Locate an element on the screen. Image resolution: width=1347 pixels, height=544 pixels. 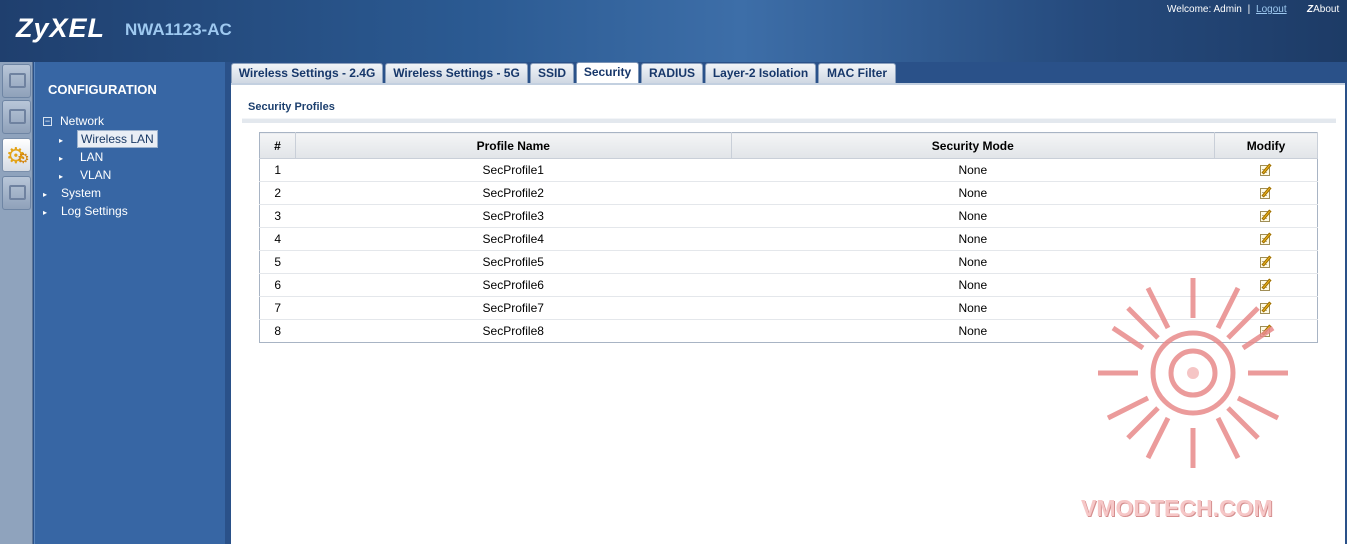
table-row: 7 SecProfile7 None is located at coordinates (788, 308).